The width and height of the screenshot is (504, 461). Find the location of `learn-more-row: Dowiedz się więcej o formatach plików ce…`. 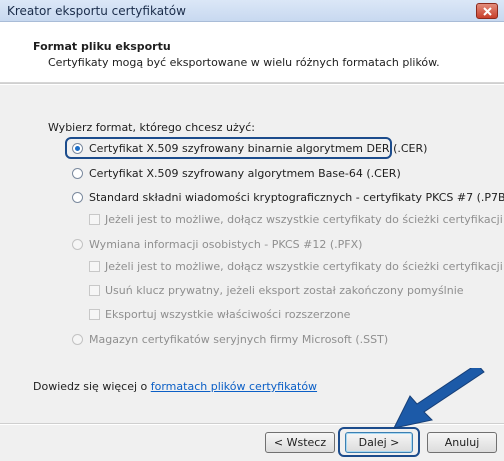

learn-more-row: Dowiedz się więcej o formatach plików ce… is located at coordinates (175, 386).